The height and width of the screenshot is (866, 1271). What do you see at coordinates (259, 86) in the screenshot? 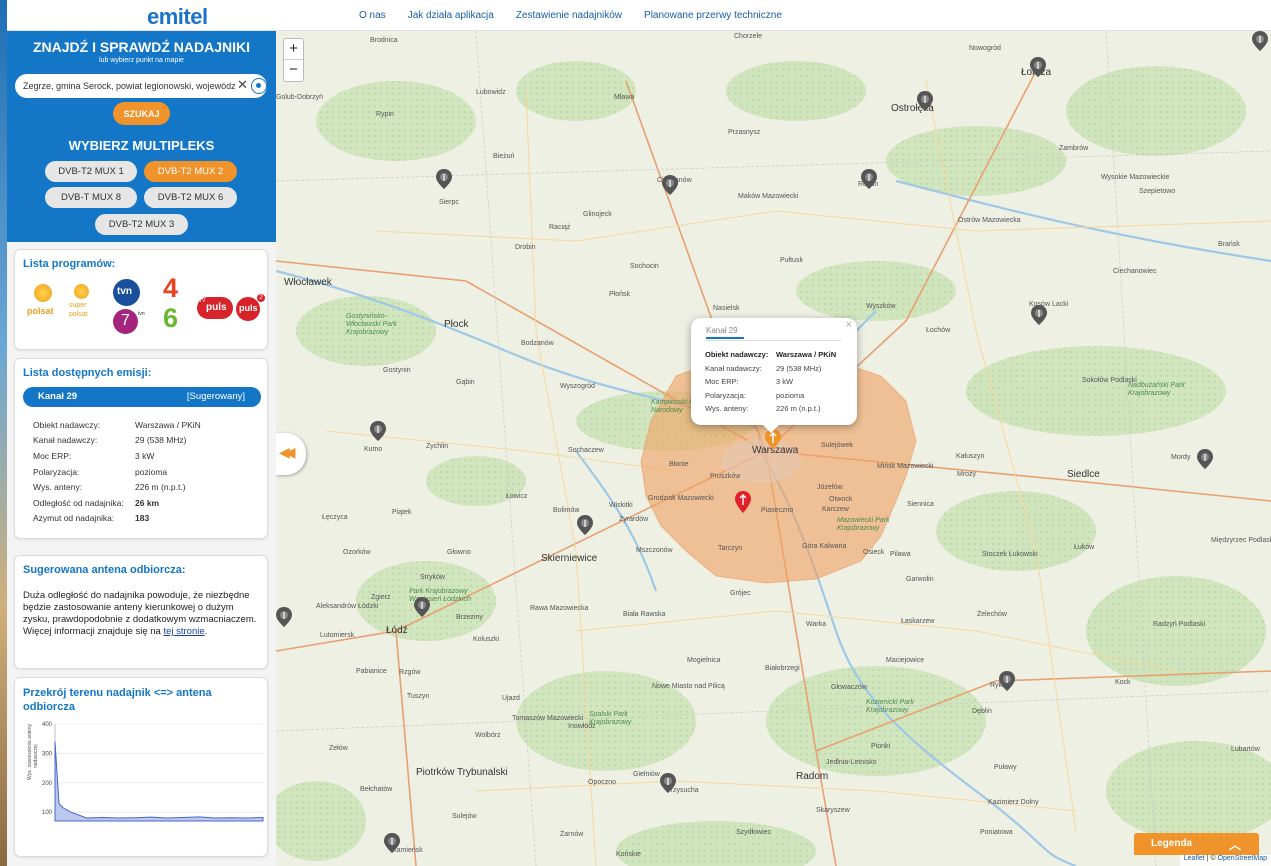
I see `locate-icon` at bounding box center [259, 86].